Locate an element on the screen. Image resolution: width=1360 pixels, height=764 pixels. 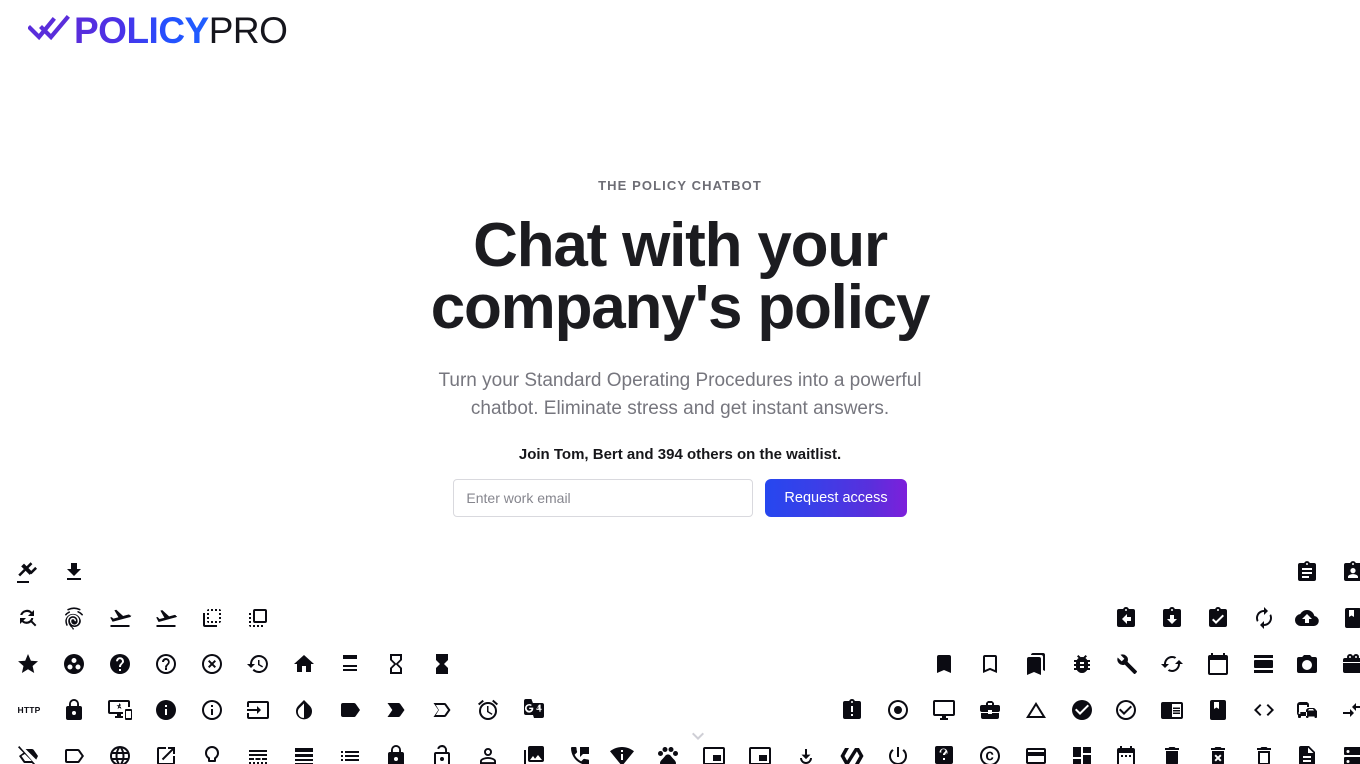
http-text-icon: HTTP is located at coordinates (29, 710).